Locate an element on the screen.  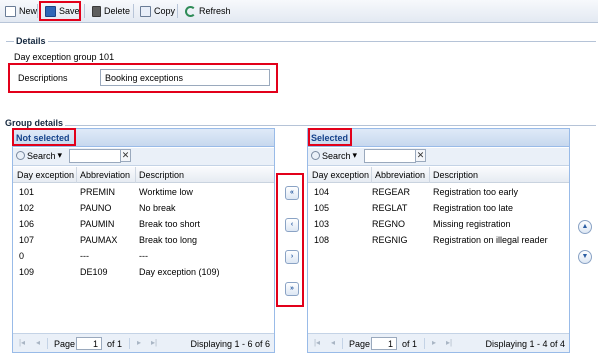
cell-day-exception: 0 is located at coordinates (22, 256).